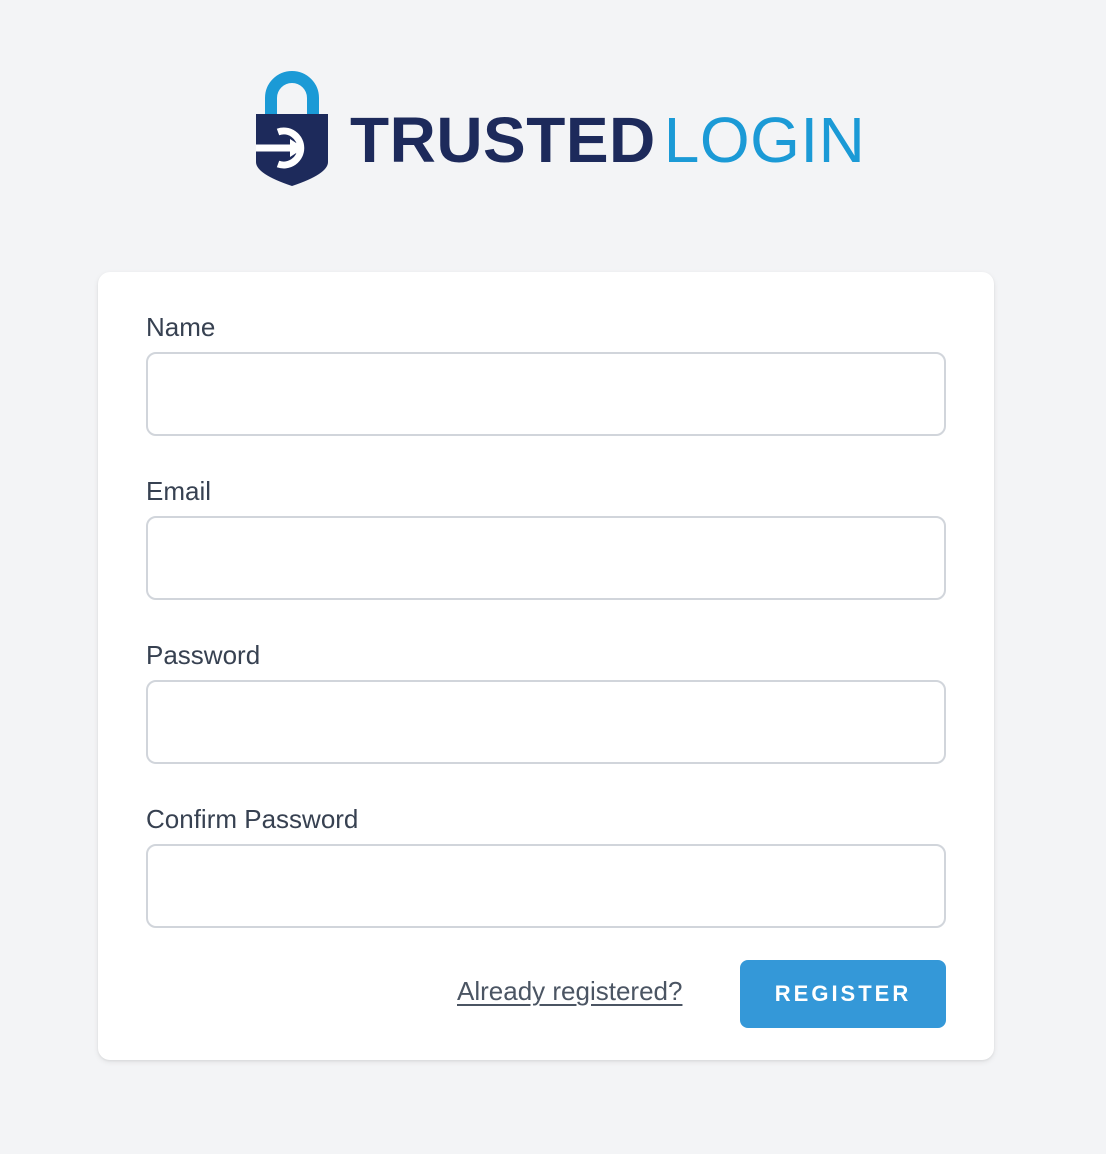 This screenshot has width=1106, height=1154. Describe the element at coordinates (292, 128) in the screenshot. I see `padlock-login-icon` at that location.